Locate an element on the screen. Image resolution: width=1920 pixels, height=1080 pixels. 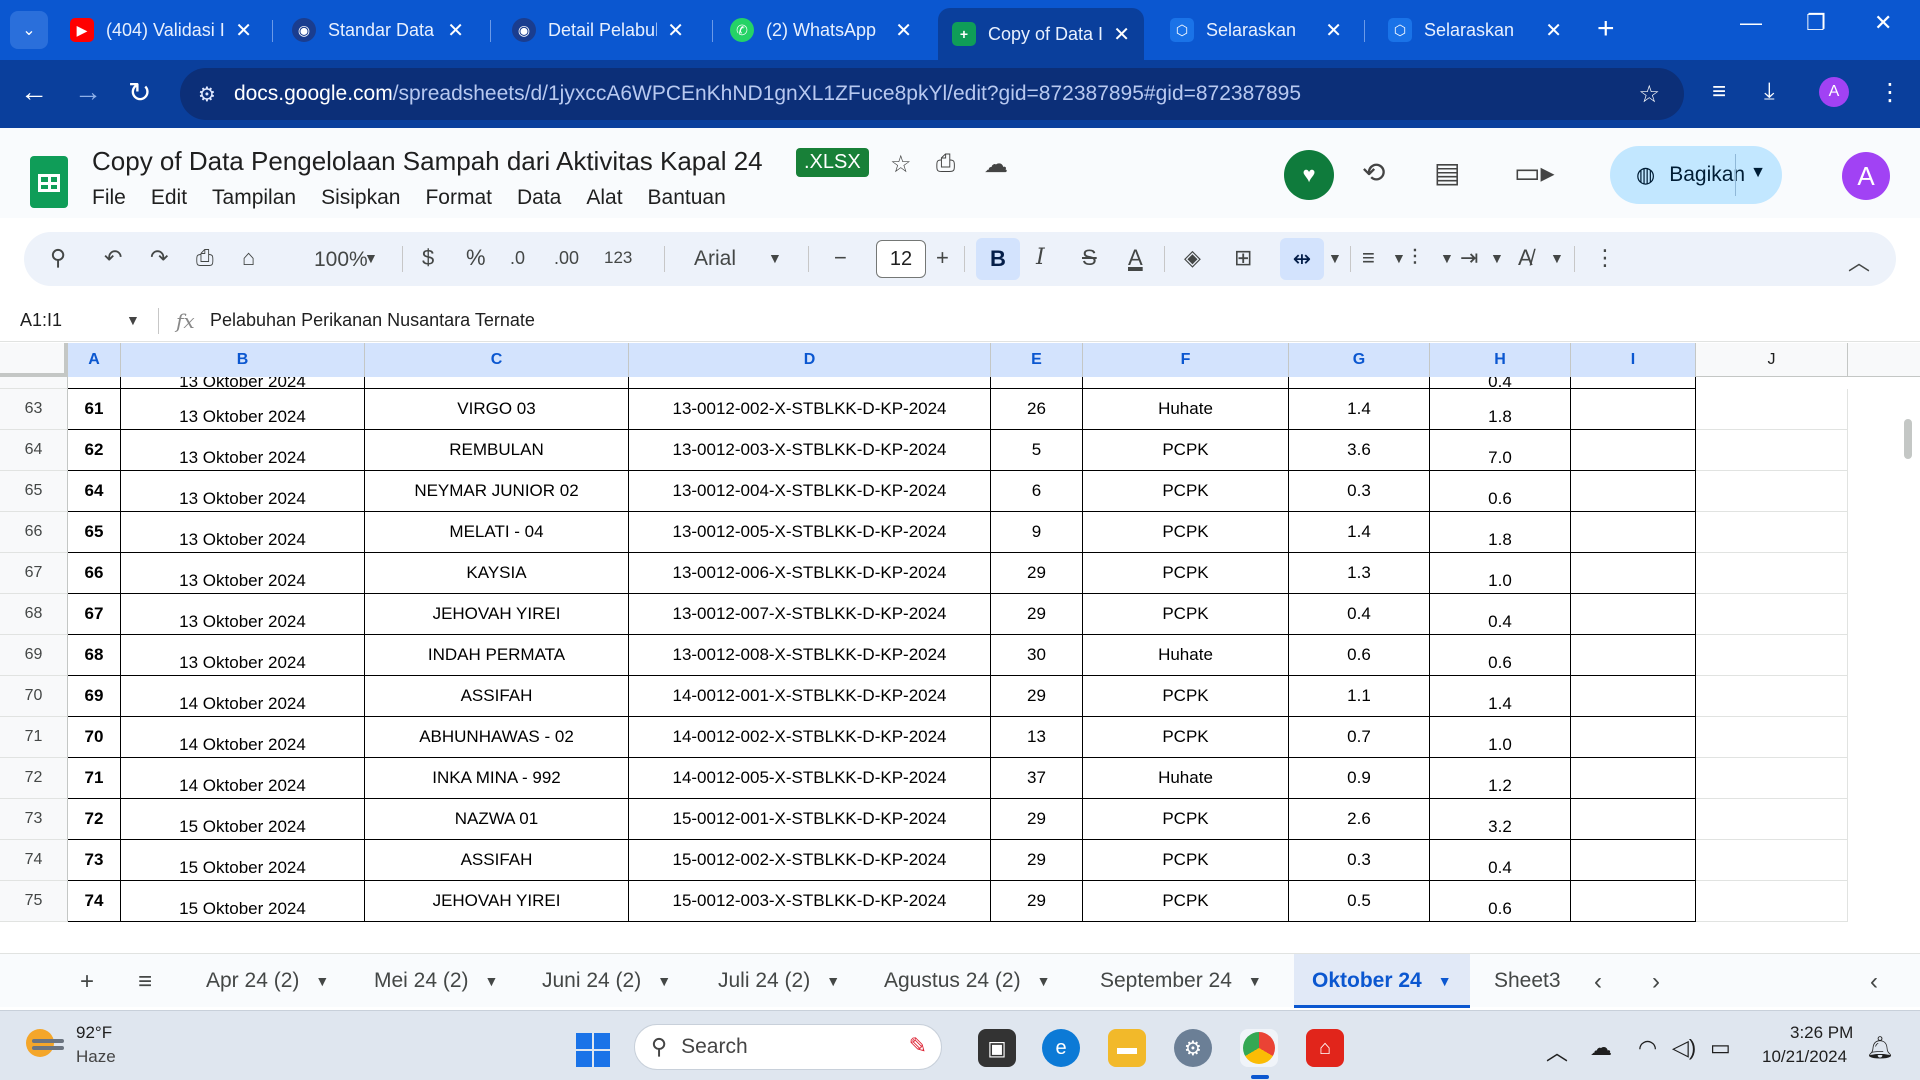
column-header-g: G is located at coordinates (1359, 360).